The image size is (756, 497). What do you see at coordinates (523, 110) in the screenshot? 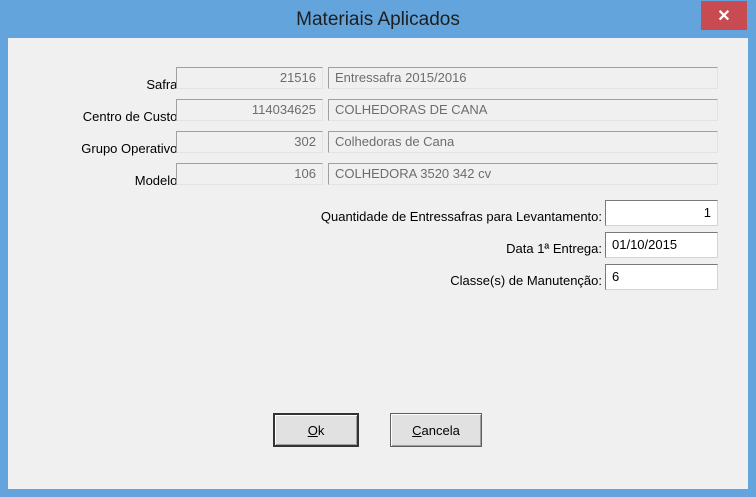
I see `centro-custo-description-field: COLHEDORAS DE CANA` at bounding box center [523, 110].